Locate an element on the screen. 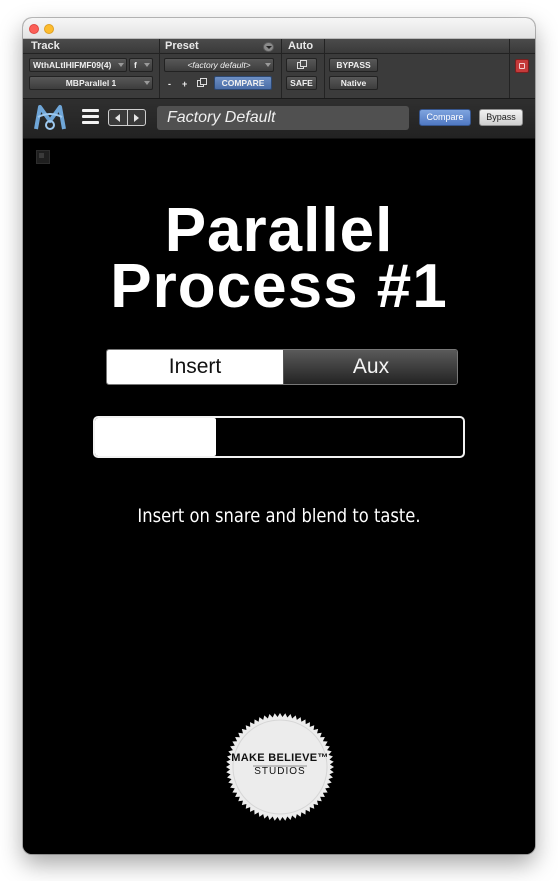  preset-value: <factory default> is located at coordinates (219, 65).